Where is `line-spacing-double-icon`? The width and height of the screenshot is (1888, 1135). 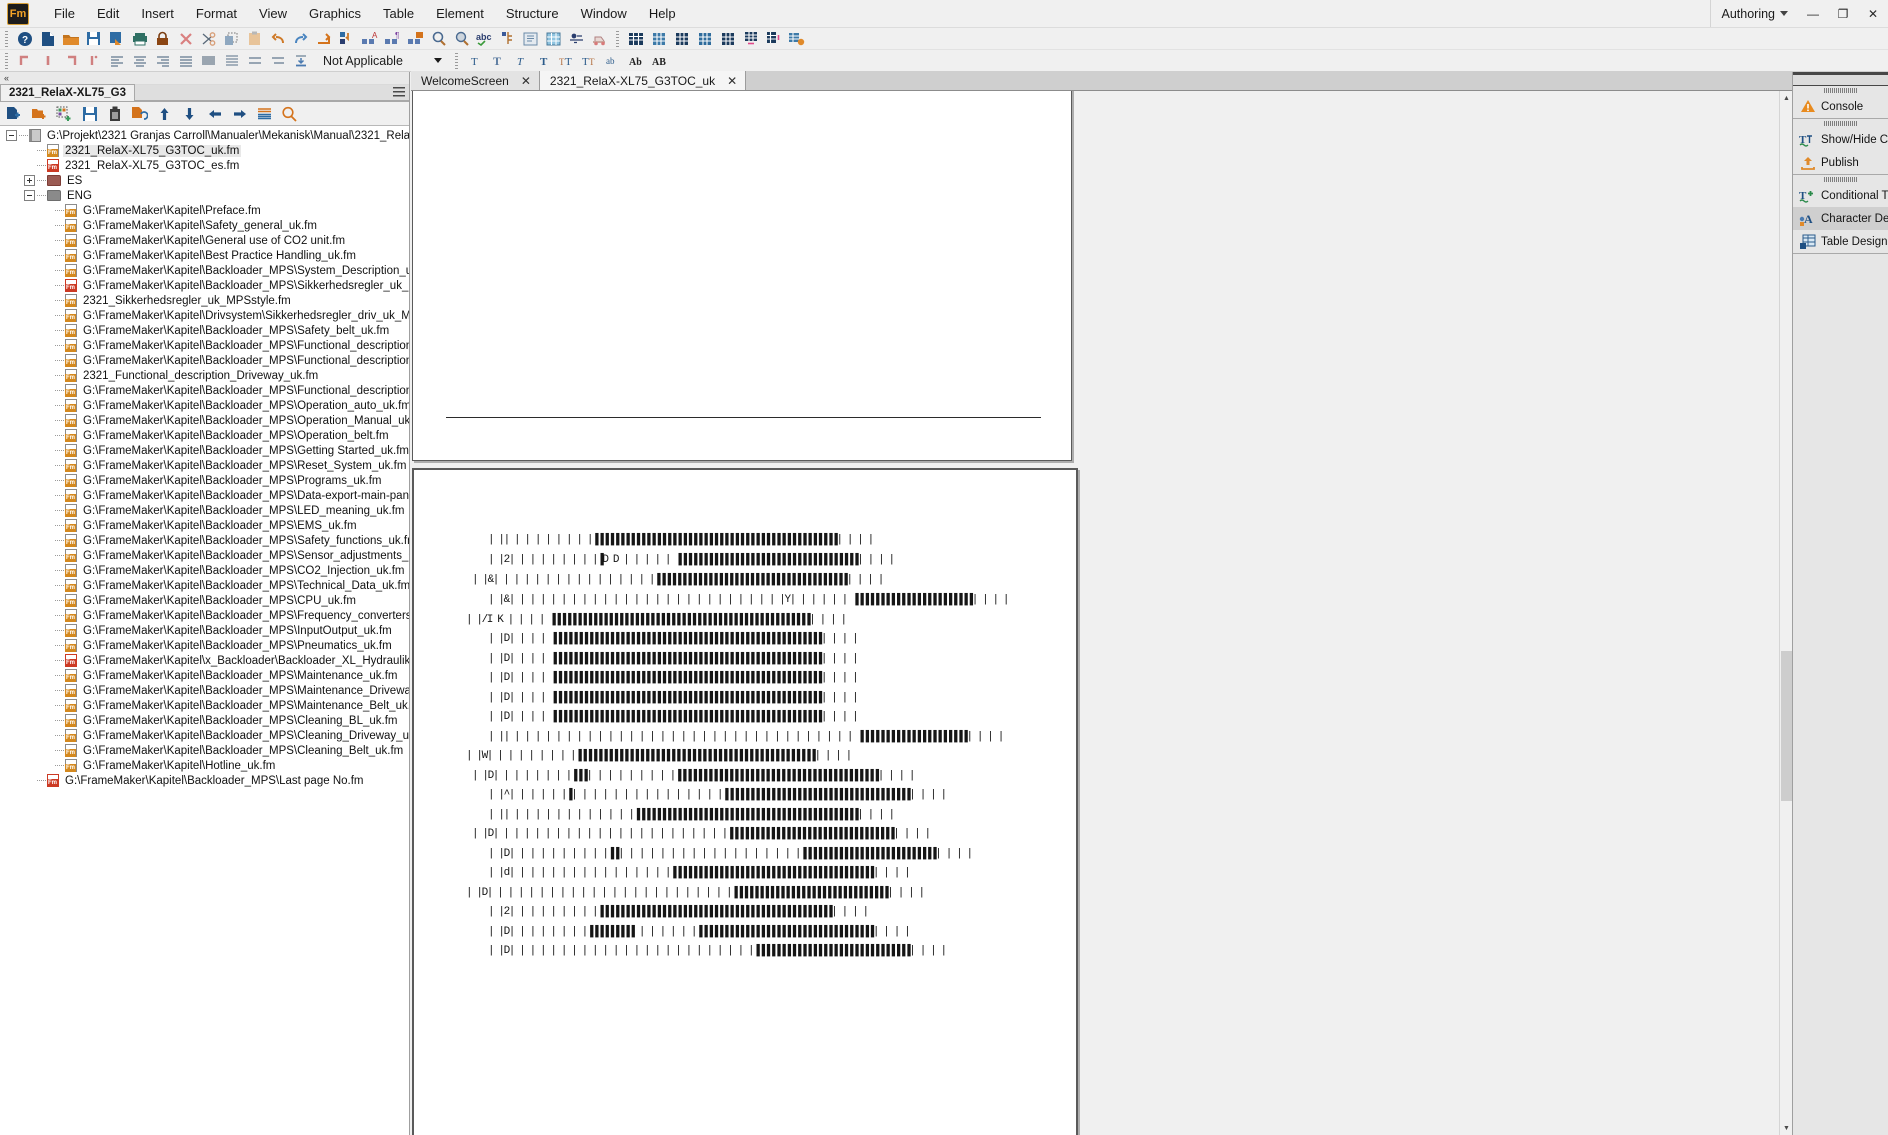 line-spacing-double-icon is located at coordinates (254, 61).